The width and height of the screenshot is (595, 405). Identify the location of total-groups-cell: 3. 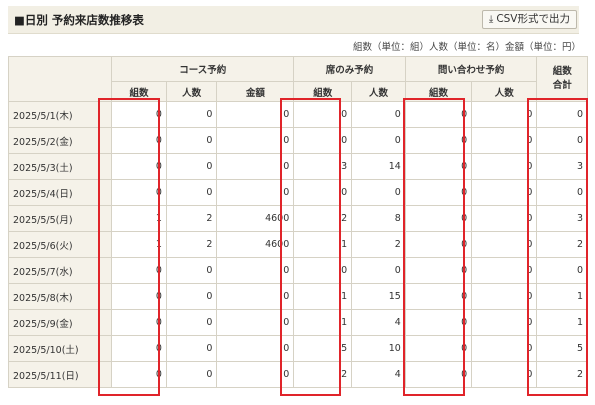
(562, 166).